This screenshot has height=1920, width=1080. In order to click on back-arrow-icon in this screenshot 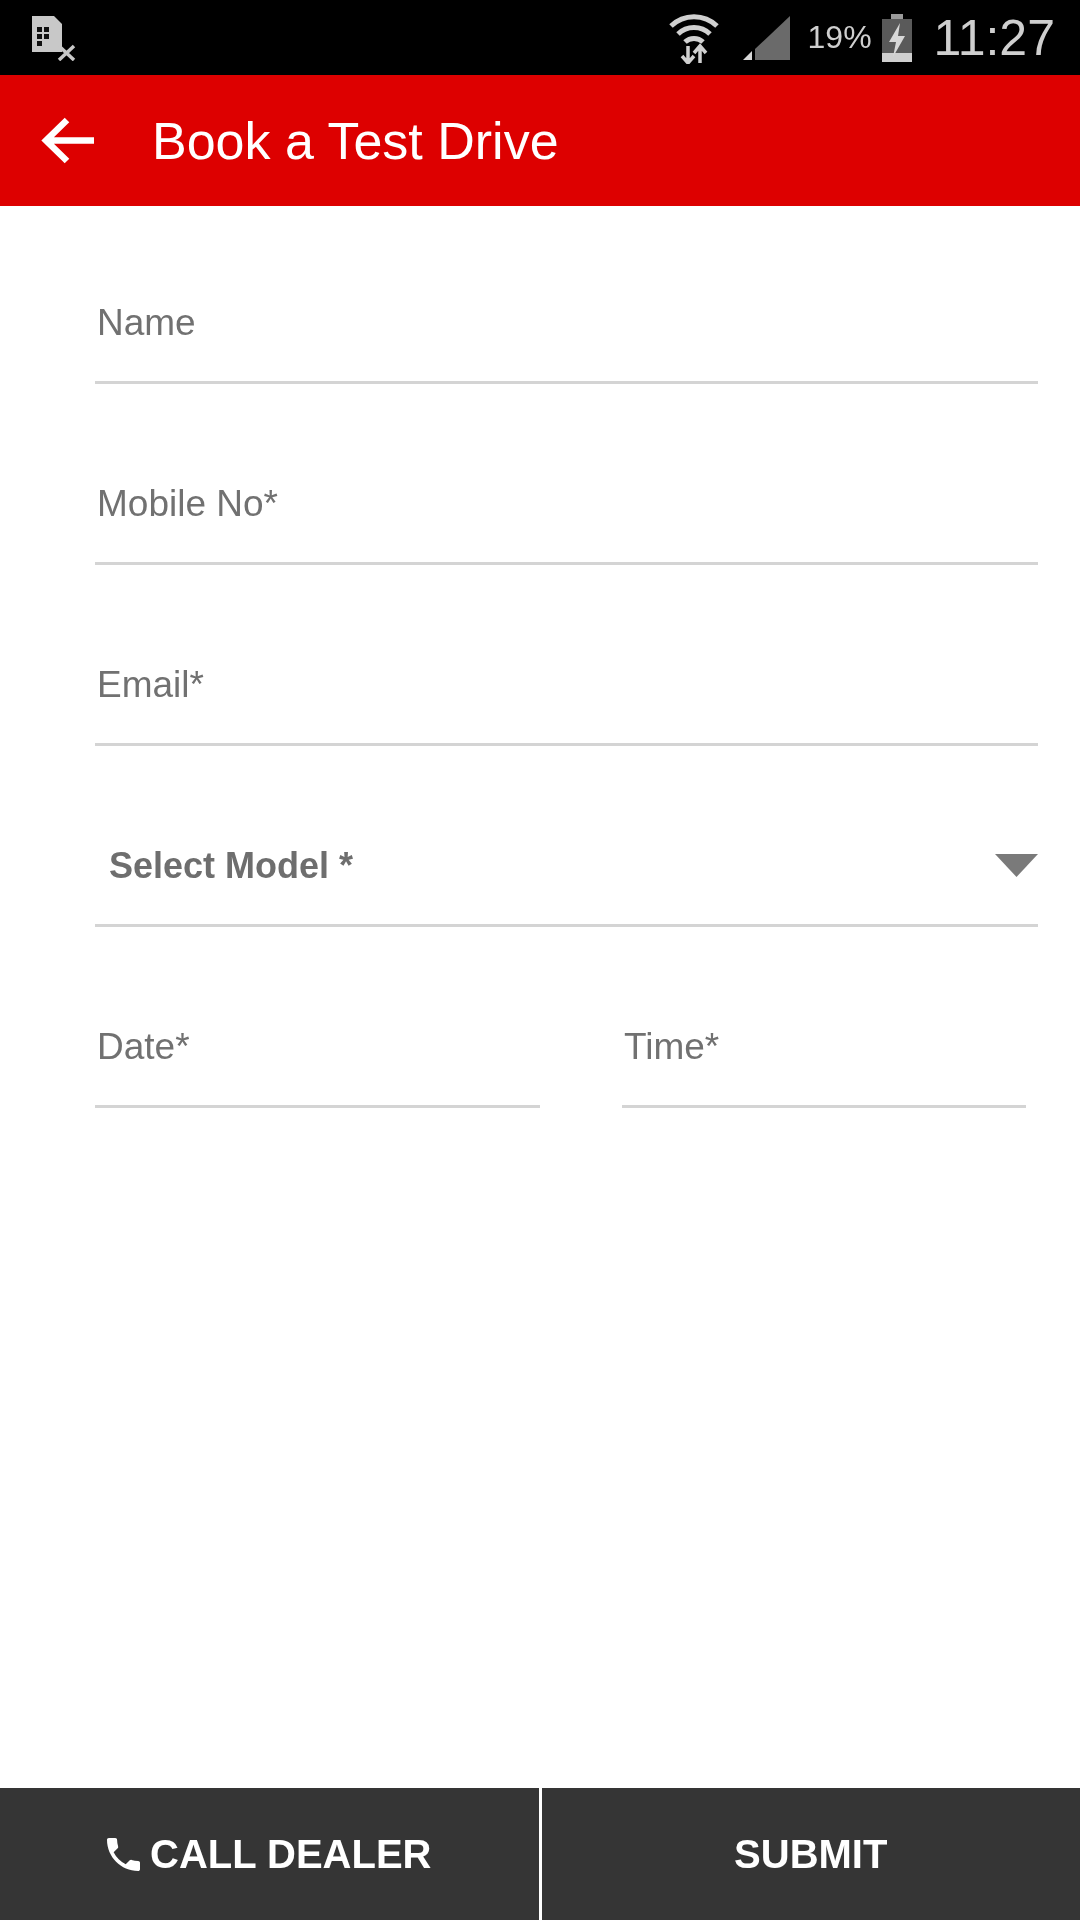, I will do `click(67, 140)`.